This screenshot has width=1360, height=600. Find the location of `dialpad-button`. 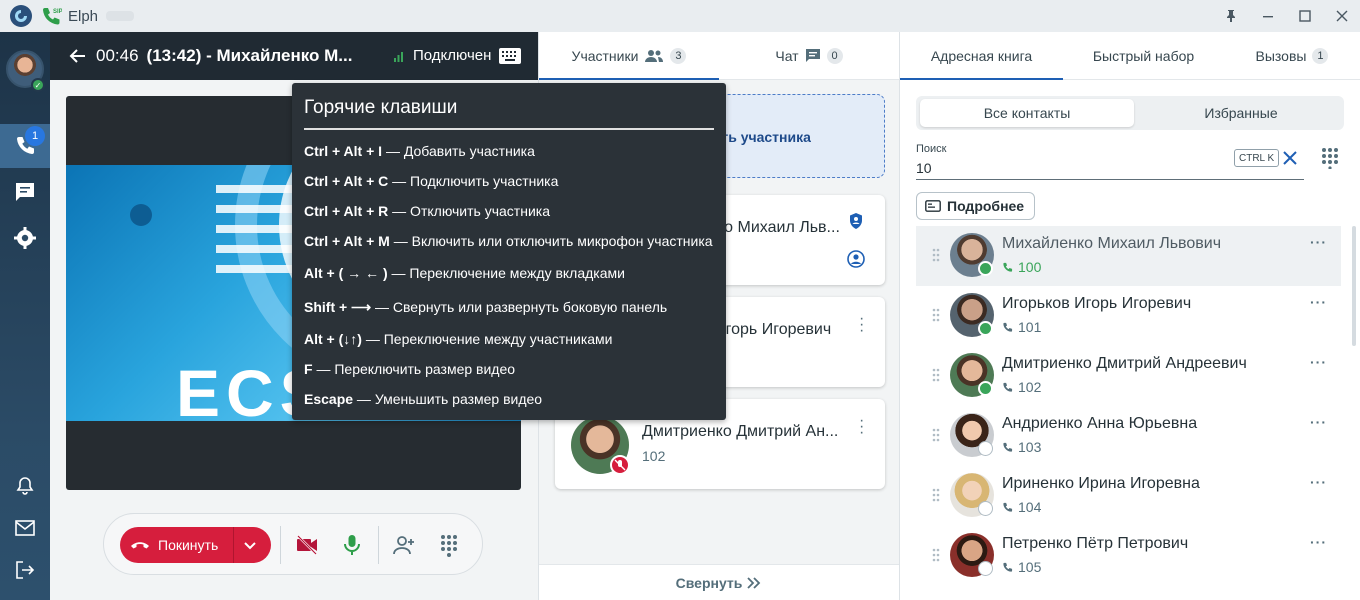

dialpad-button is located at coordinates (449, 545).